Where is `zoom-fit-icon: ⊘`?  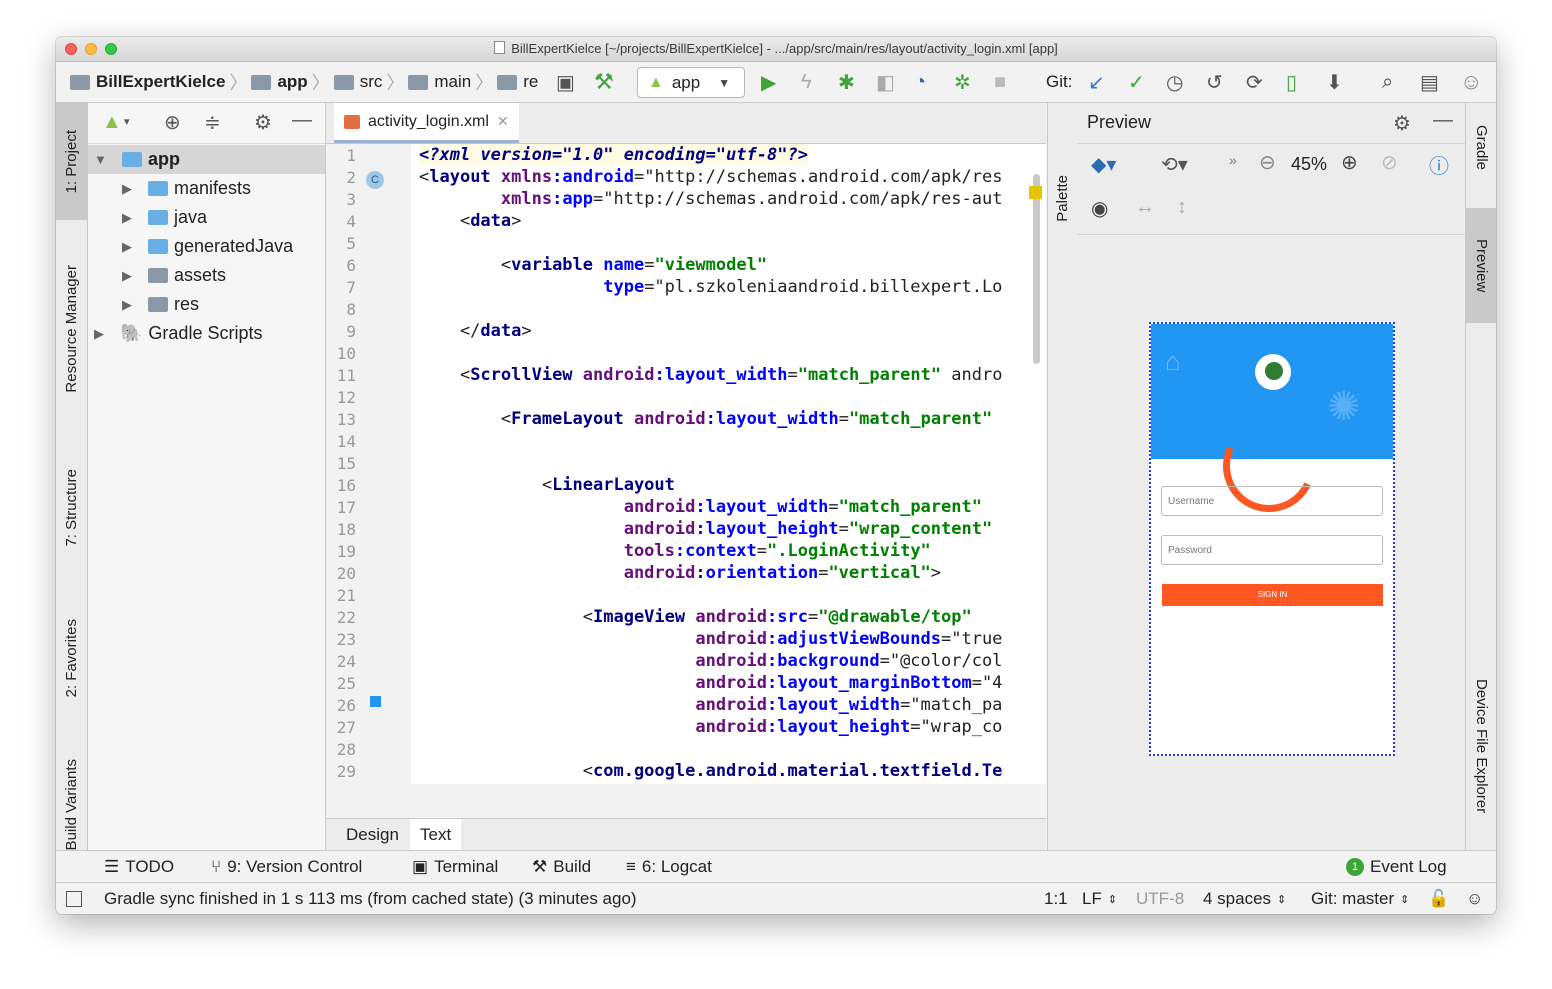
zoom-fit-icon: ⊘ is located at coordinates (1389, 162).